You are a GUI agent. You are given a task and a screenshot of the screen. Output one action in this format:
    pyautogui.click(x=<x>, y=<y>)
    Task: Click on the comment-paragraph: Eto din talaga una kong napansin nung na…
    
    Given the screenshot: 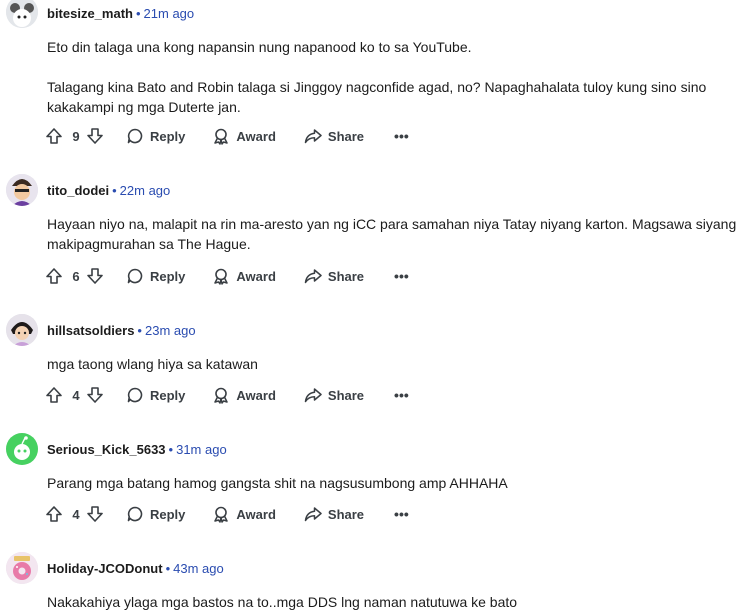 What is the action you would take?
    pyautogui.click(x=259, y=47)
    